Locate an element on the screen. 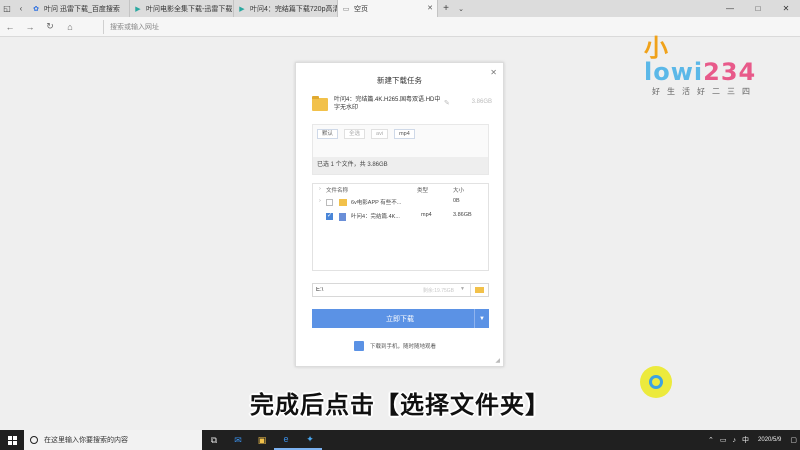 The image size is (800, 450). choose-folder-button is located at coordinates (479, 290).